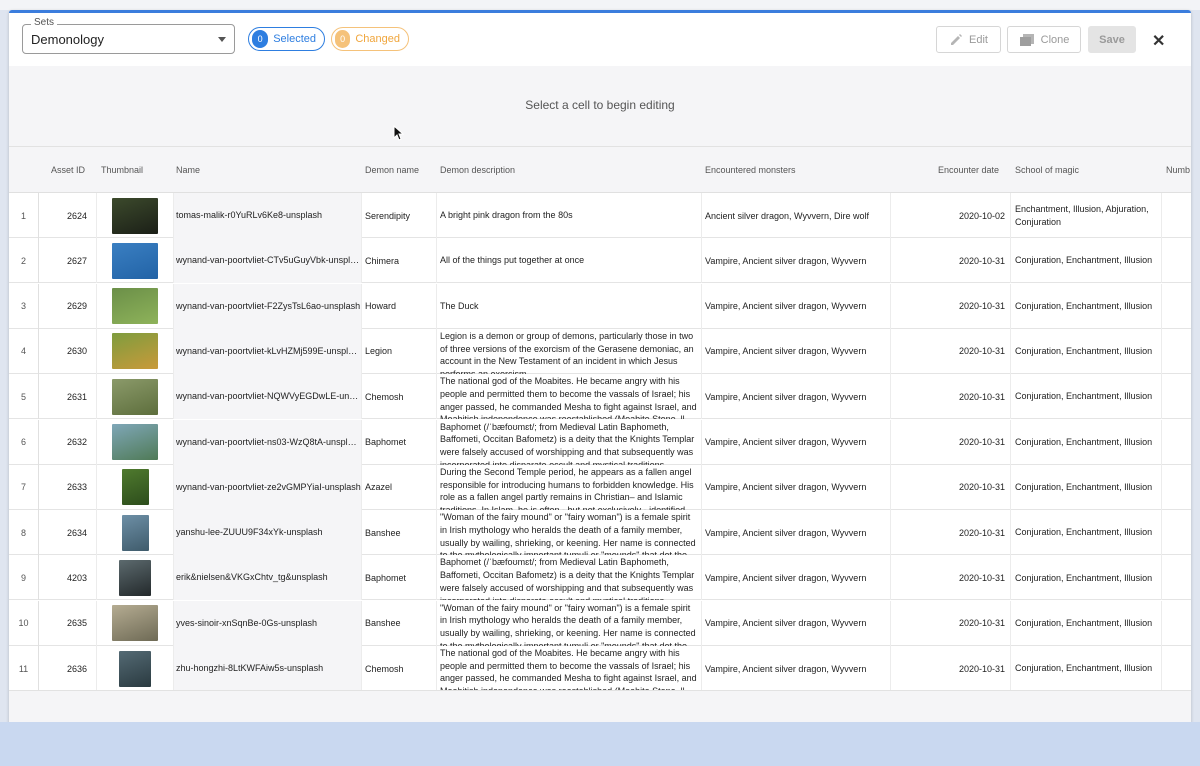 This screenshot has height=766, width=1200. Describe the element at coordinates (68, 668) in the screenshot. I see `asset-id-cell: 2636` at that location.